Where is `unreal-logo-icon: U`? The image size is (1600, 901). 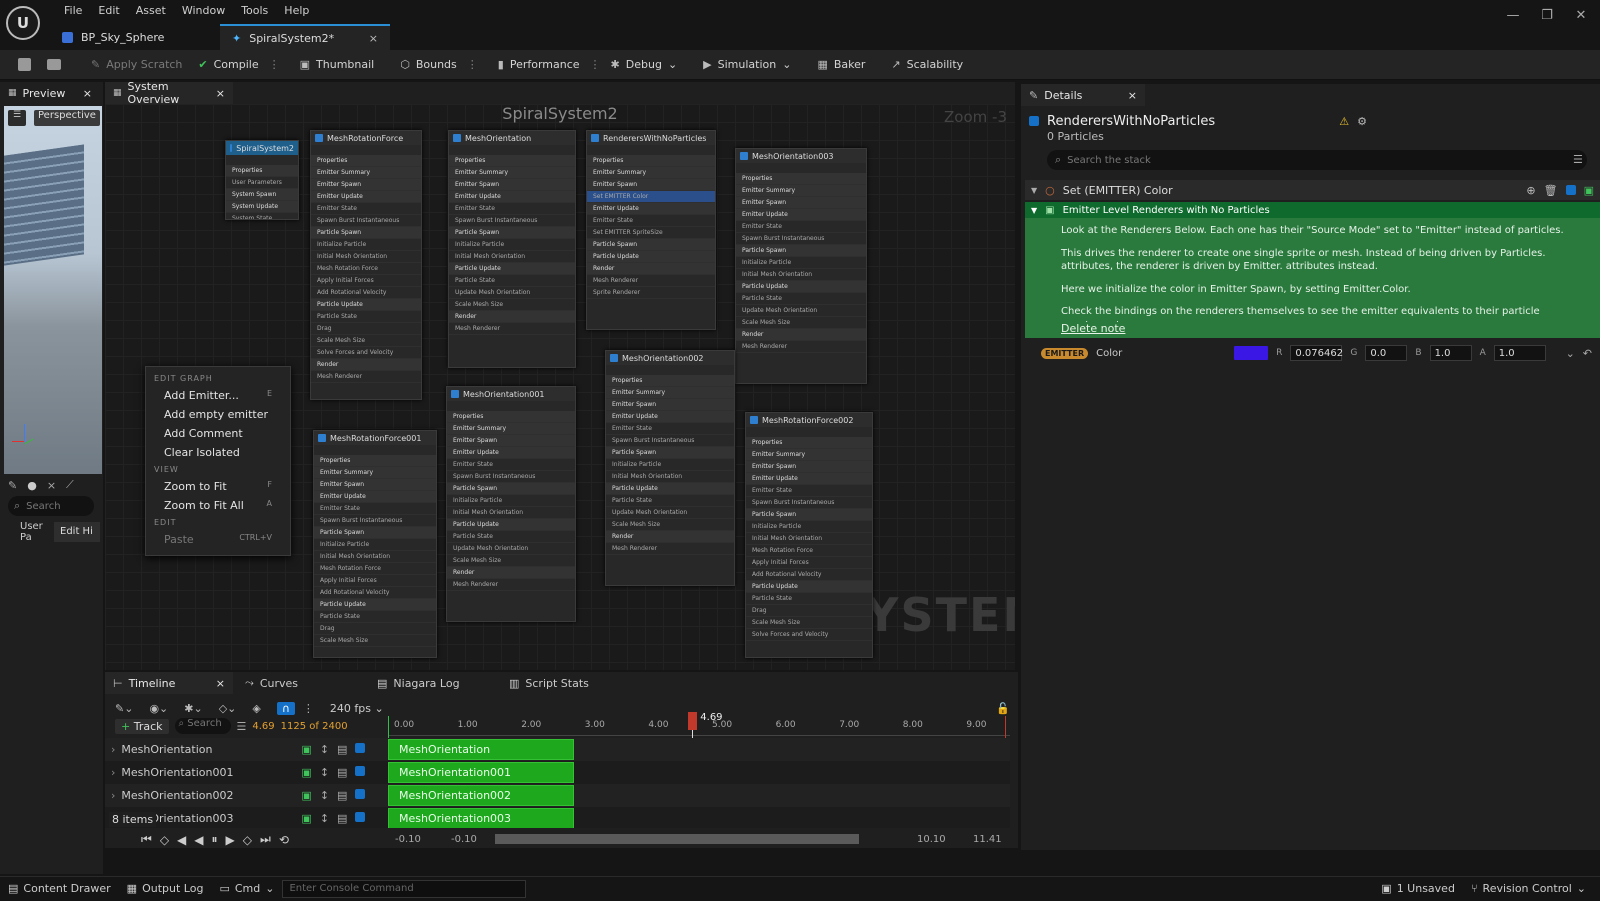
unreal-logo-icon: U is located at coordinates (23, 23).